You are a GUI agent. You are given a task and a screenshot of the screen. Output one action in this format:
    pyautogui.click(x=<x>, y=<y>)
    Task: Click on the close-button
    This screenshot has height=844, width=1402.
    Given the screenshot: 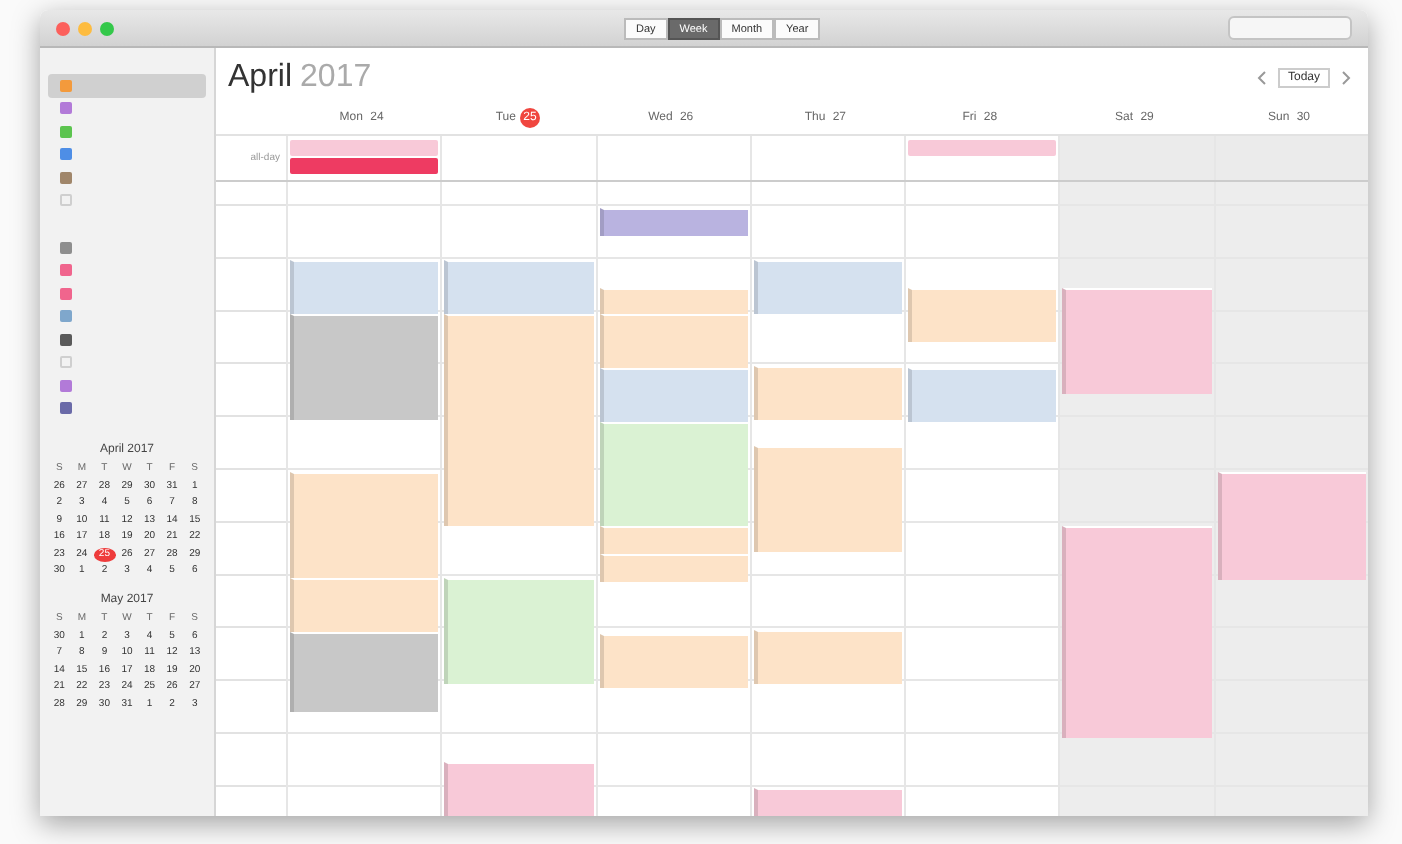 What is the action you would take?
    pyautogui.click(x=63, y=28)
    